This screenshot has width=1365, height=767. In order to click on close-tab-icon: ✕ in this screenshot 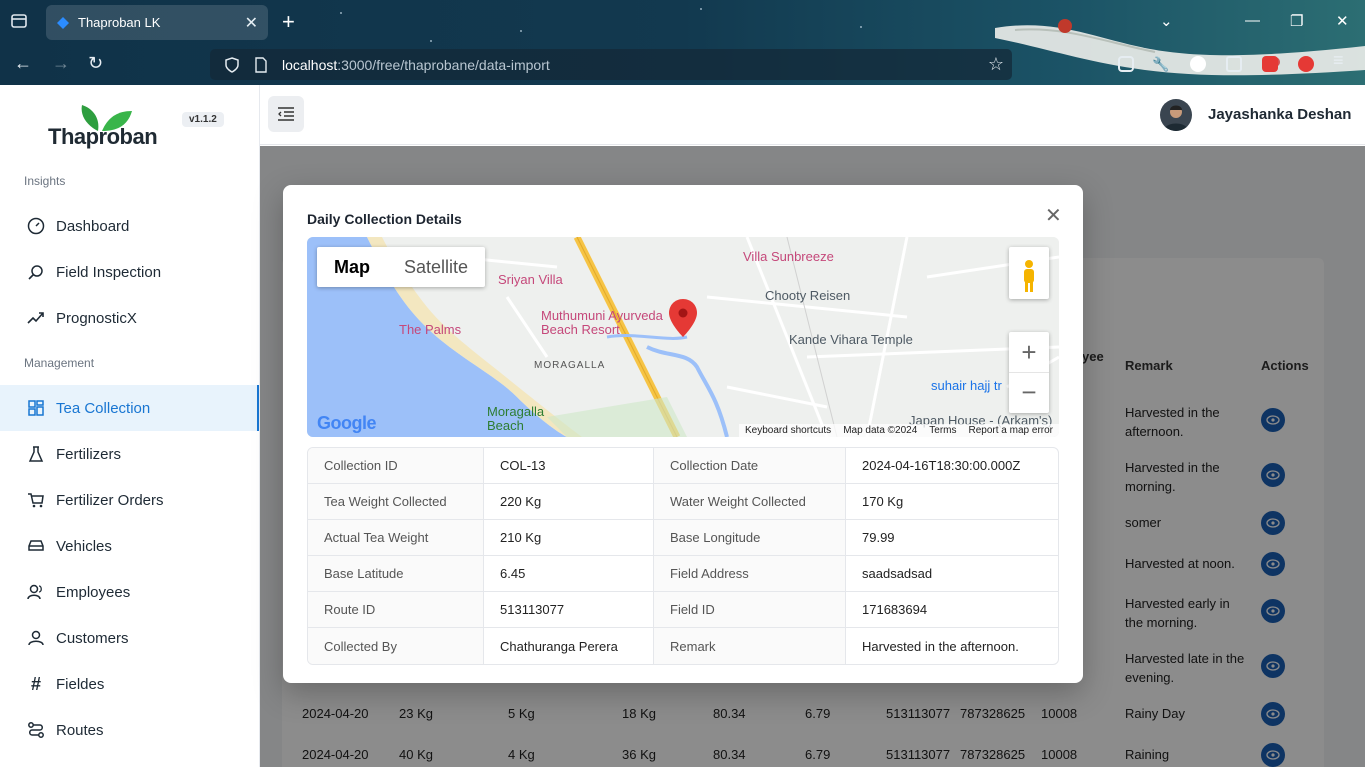, I will do `click(251, 23)`.